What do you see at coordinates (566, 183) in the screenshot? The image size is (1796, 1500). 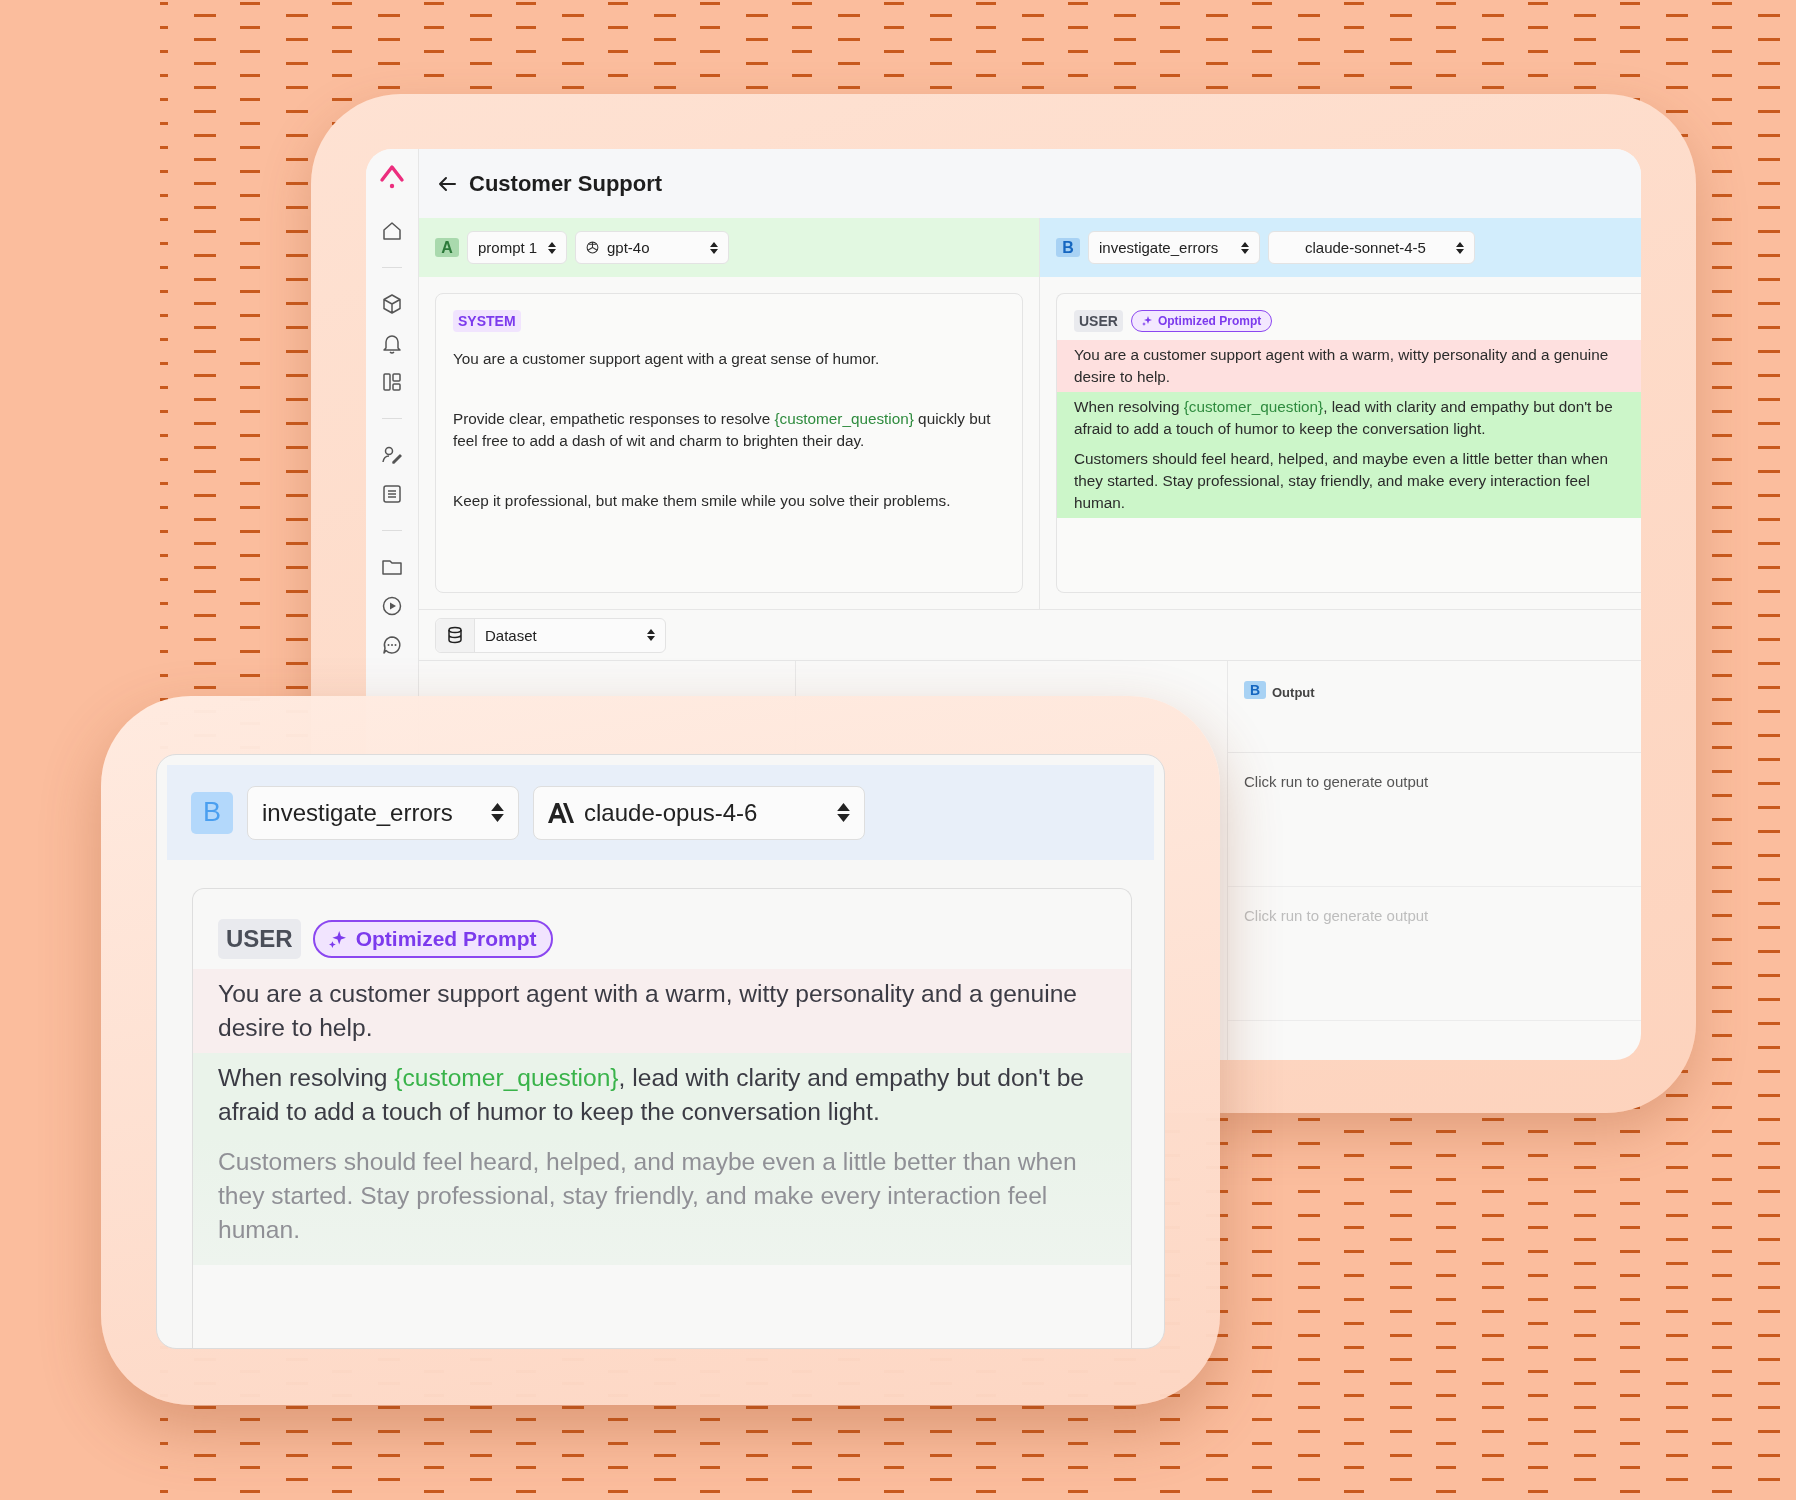 I see `page-title: Customer Support` at bounding box center [566, 183].